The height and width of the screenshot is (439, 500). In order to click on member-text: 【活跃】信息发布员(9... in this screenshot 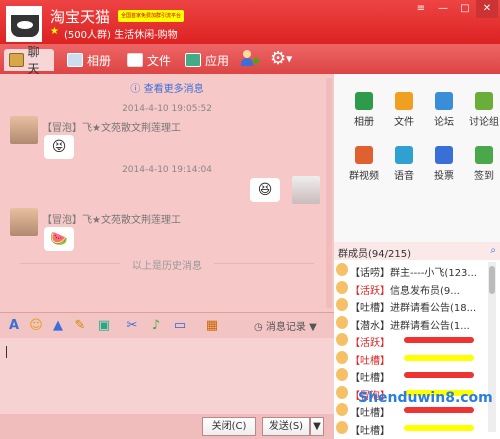, I will do `click(405, 289)`.